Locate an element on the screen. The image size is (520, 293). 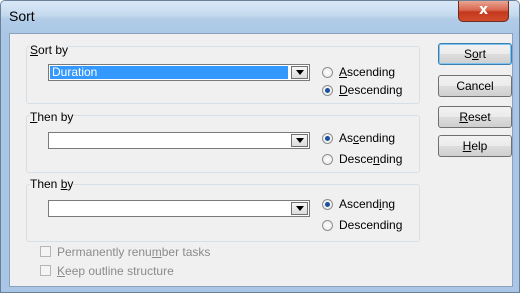
sort-by-ascending-label: Ascending is located at coordinates (367, 72).